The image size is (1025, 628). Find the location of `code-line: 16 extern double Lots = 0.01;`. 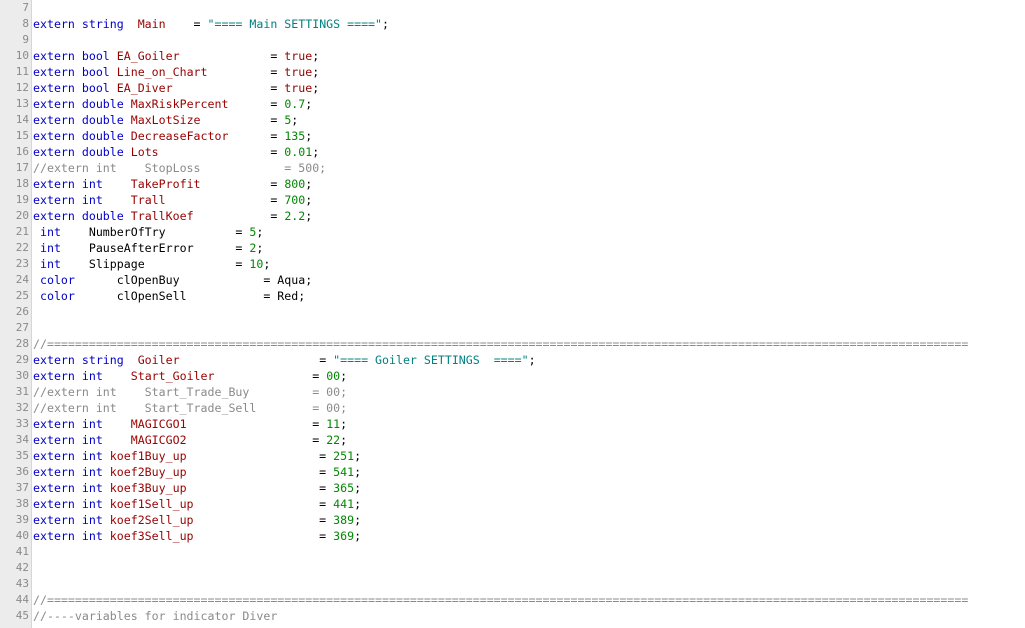

code-line: 16 extern double Lots = 0.01; is located at coordinates (512, 152).